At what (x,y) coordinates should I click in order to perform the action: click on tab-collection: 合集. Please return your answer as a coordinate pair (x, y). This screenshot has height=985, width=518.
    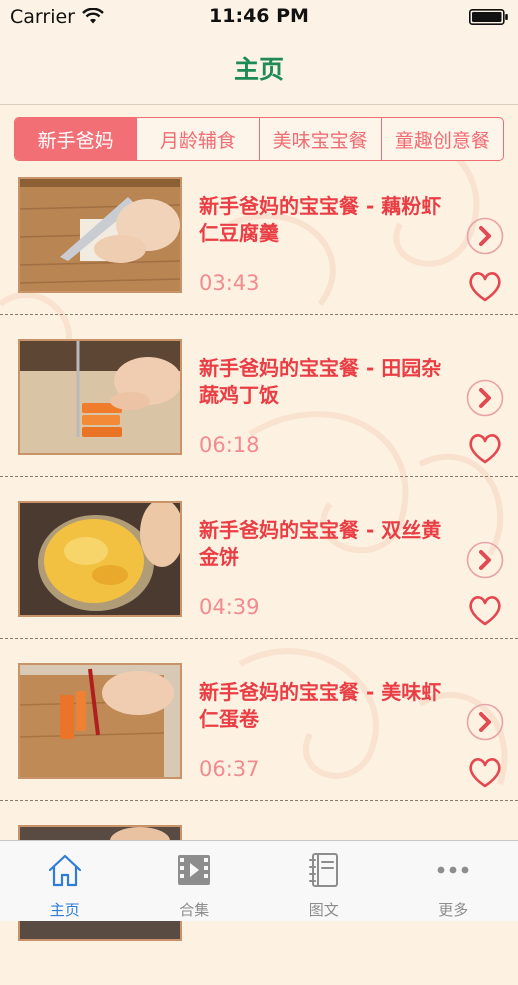
    Looking at the image, I should click on (195, 881).